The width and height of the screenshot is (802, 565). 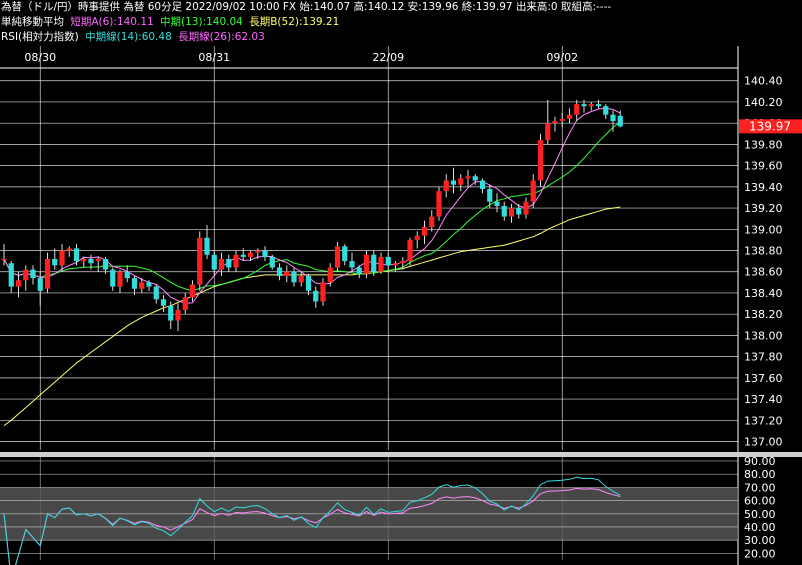 I want to click on price-tick-label: 137.20, so click(x=763, y=420).